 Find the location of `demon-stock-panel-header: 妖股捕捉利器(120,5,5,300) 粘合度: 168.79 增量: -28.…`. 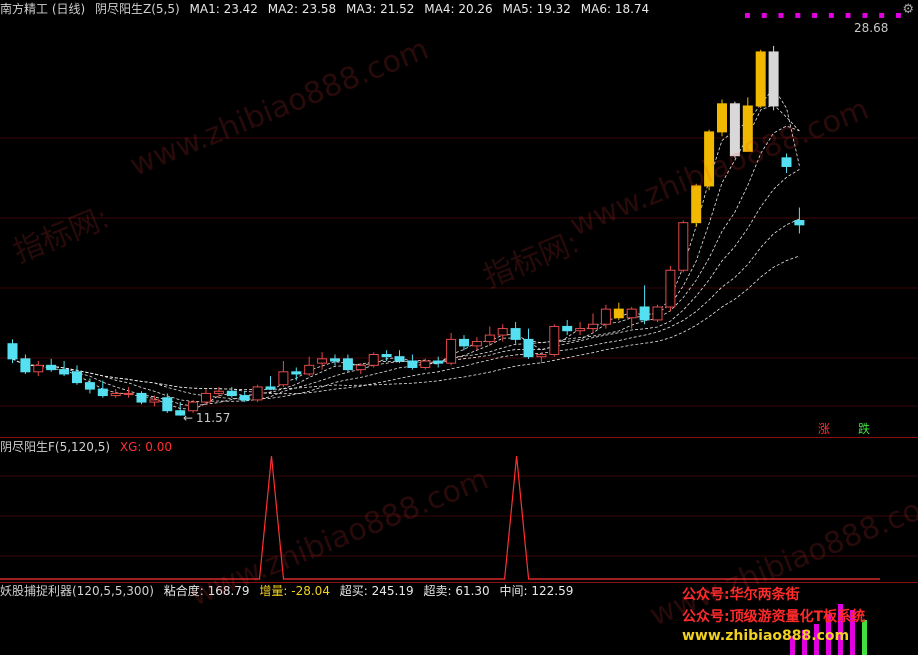

demon-stock-panel-header: 妖股捕捉利器(120,5,5,300) 粘合度: 168.79 增量: -28.… is located at coordinates (289, 591).